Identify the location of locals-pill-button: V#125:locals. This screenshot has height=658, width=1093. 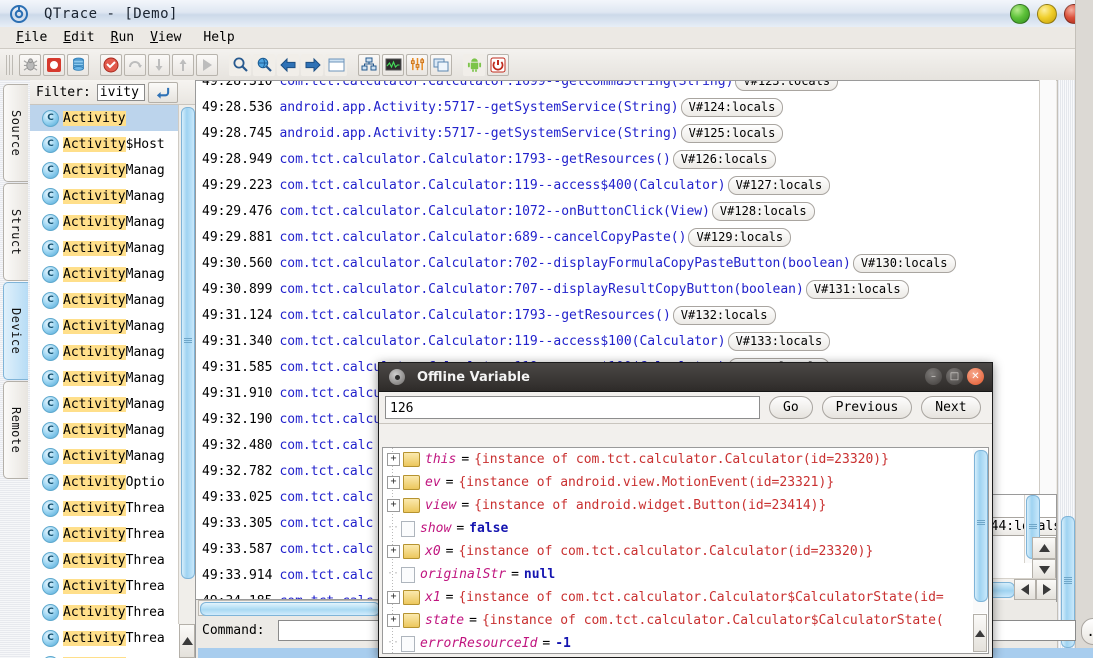
(732, 133).